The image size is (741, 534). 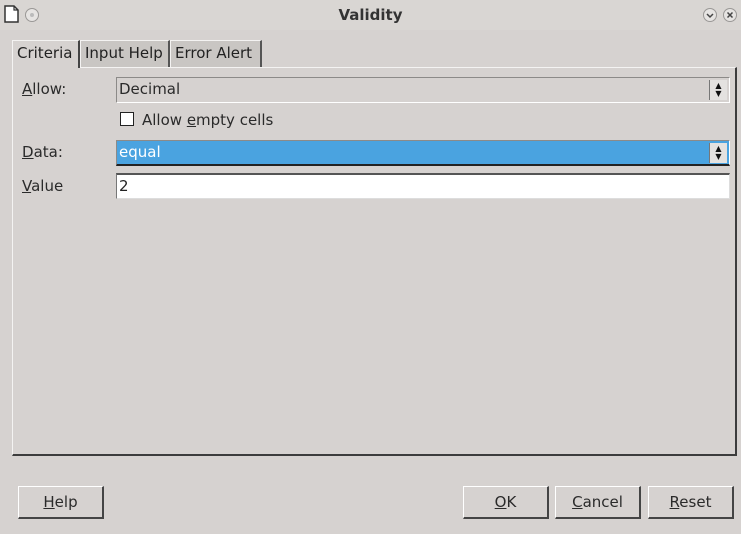 I want to click on data-label: Data:, so click(x=42, y=152).